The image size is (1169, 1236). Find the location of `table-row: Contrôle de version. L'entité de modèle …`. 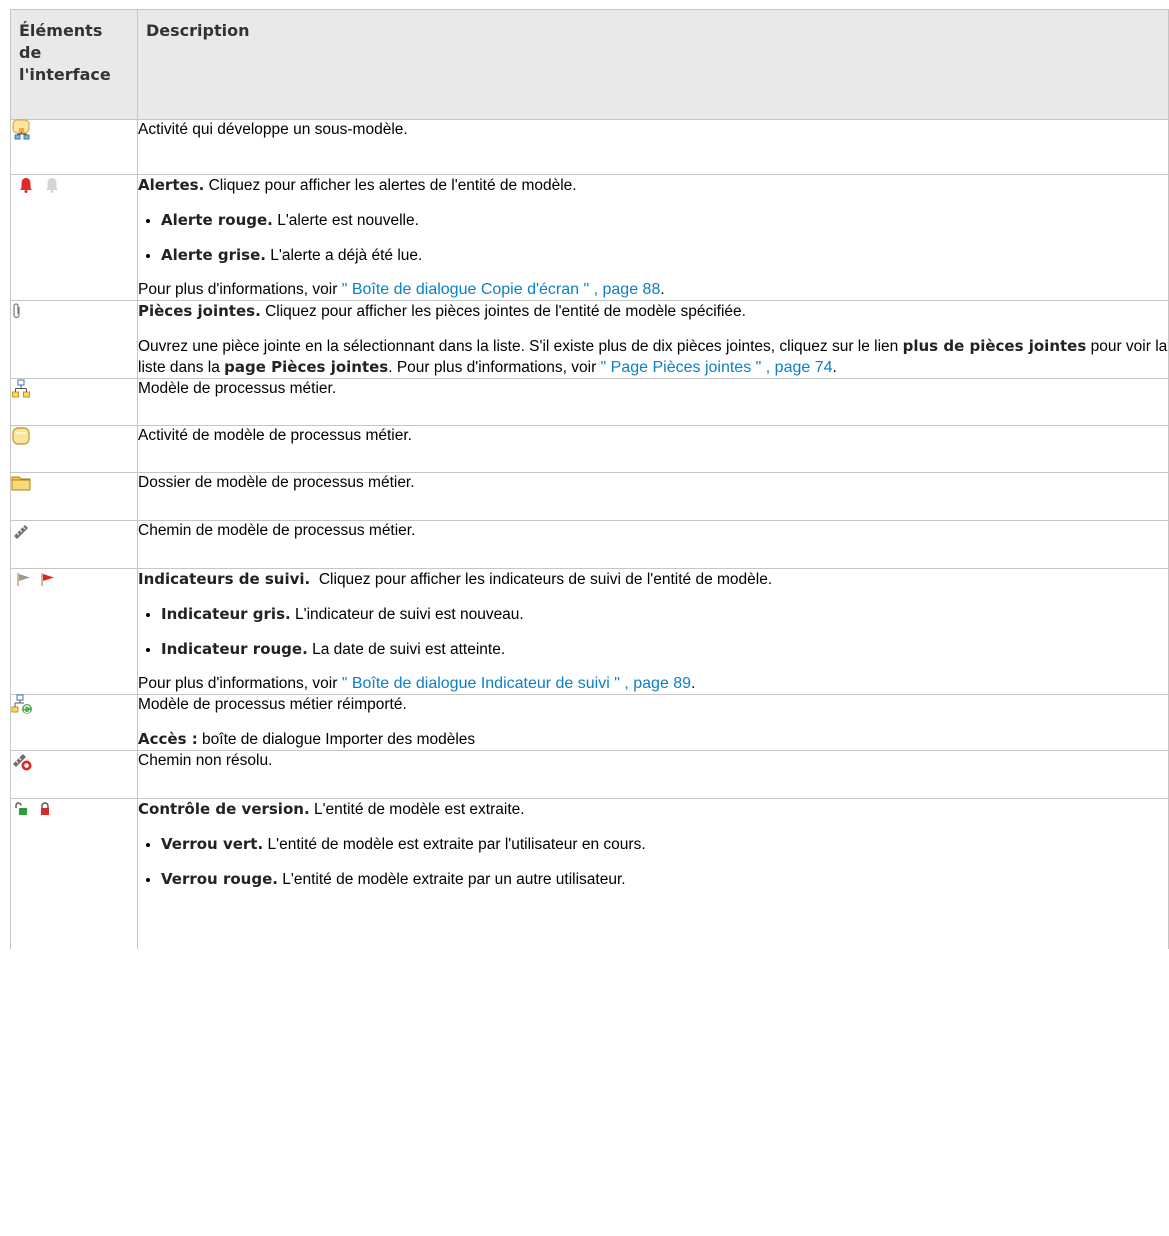

table-row: Contrôle de version. L'entité de modèle … is located at coordinates (589, 873).